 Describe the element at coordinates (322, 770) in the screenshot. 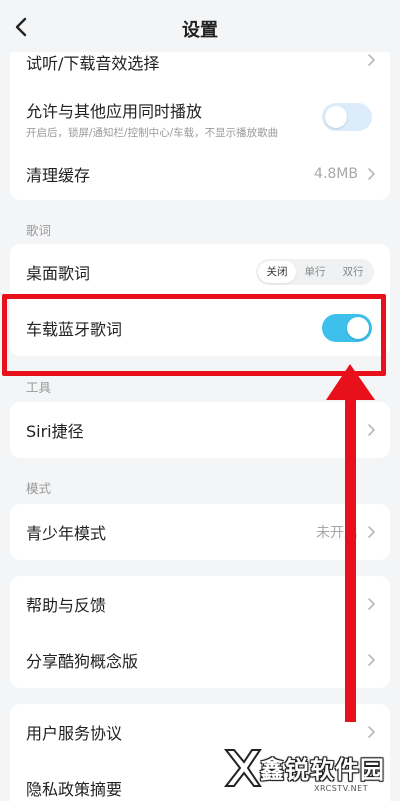

I see `watermark-text: 鑫锐软件园` at that location.